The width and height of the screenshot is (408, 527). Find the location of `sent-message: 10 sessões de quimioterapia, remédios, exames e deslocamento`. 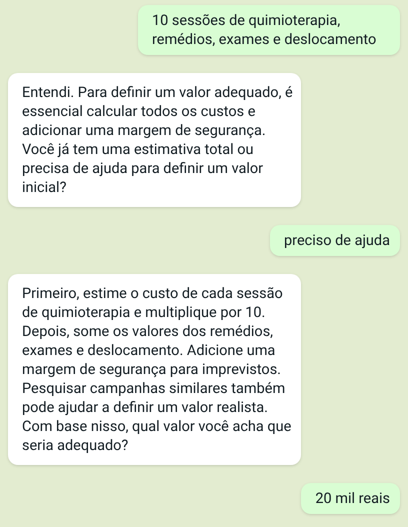

sent-message: 10 sessões de quimioterapia, remédios, exames e deslocamento is located at coordinates (269, 30).